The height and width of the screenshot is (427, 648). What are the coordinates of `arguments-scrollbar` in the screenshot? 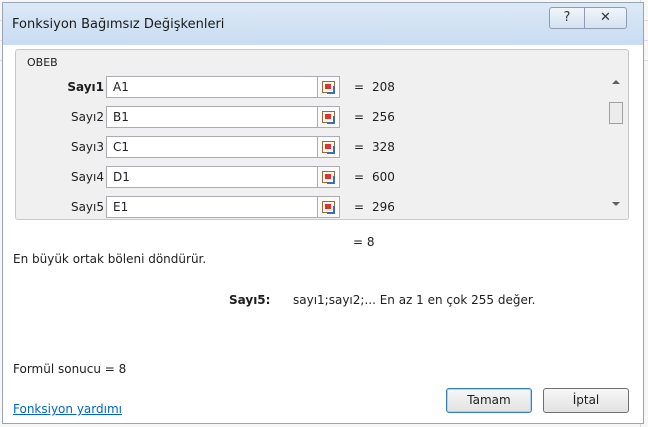 It's located at (616, 142).